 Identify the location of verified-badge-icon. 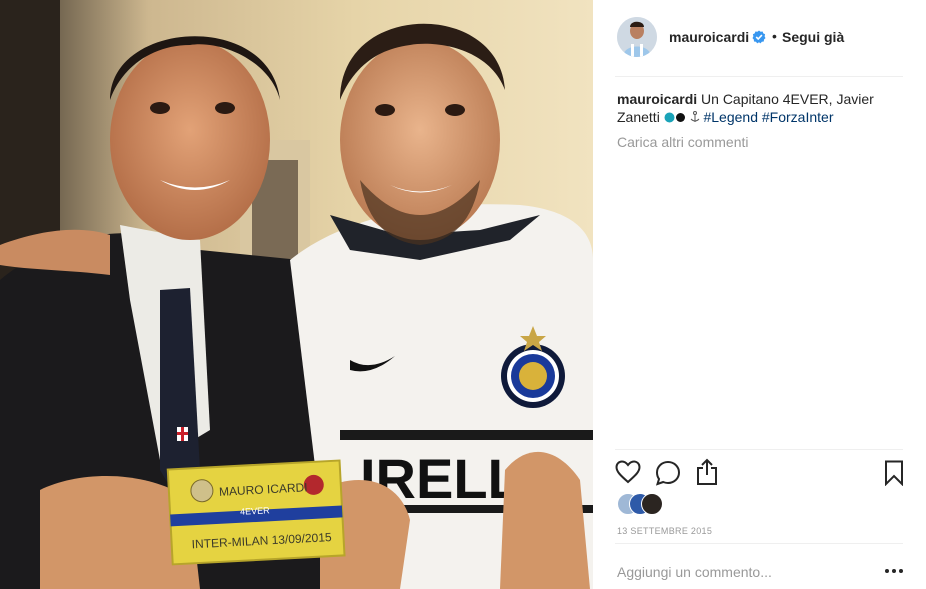
(759, 37).